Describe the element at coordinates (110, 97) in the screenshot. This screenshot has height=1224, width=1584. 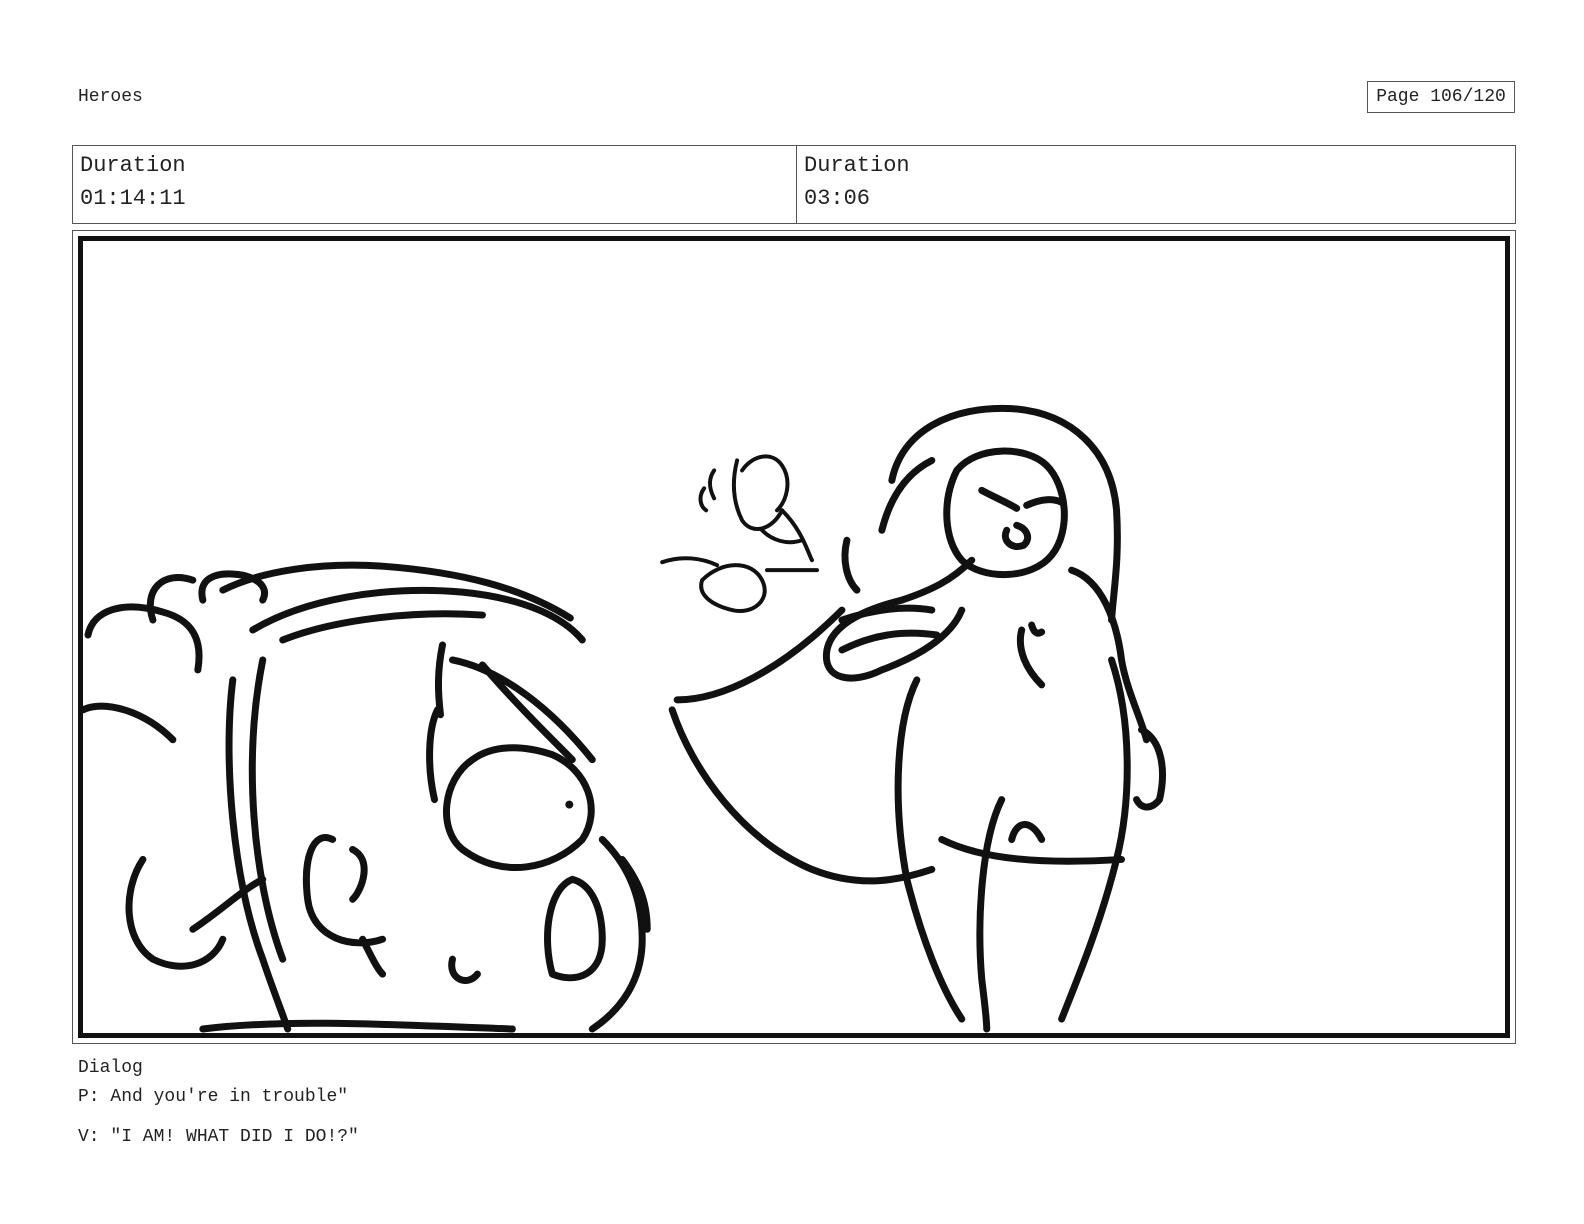
I see `project-title: Heroes` at that location.